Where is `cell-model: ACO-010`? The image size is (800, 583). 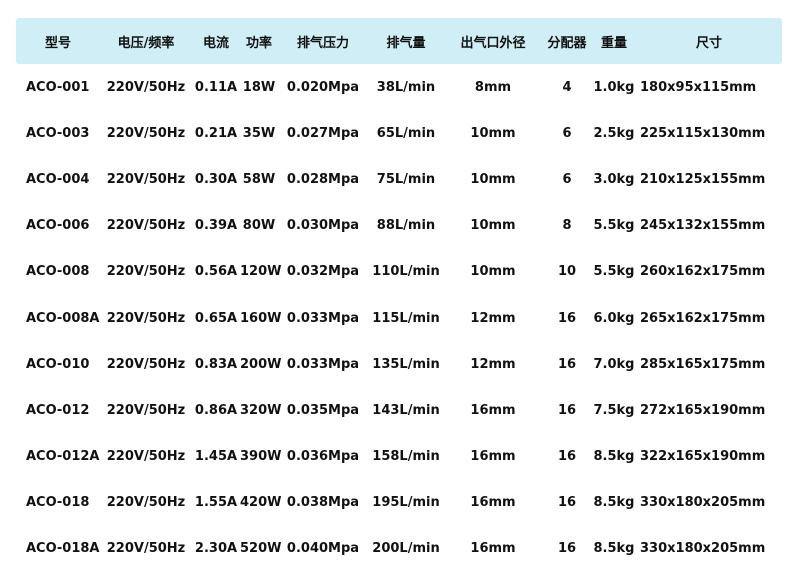
cell-model: ACO-010 is located at coordinates (58, 364).